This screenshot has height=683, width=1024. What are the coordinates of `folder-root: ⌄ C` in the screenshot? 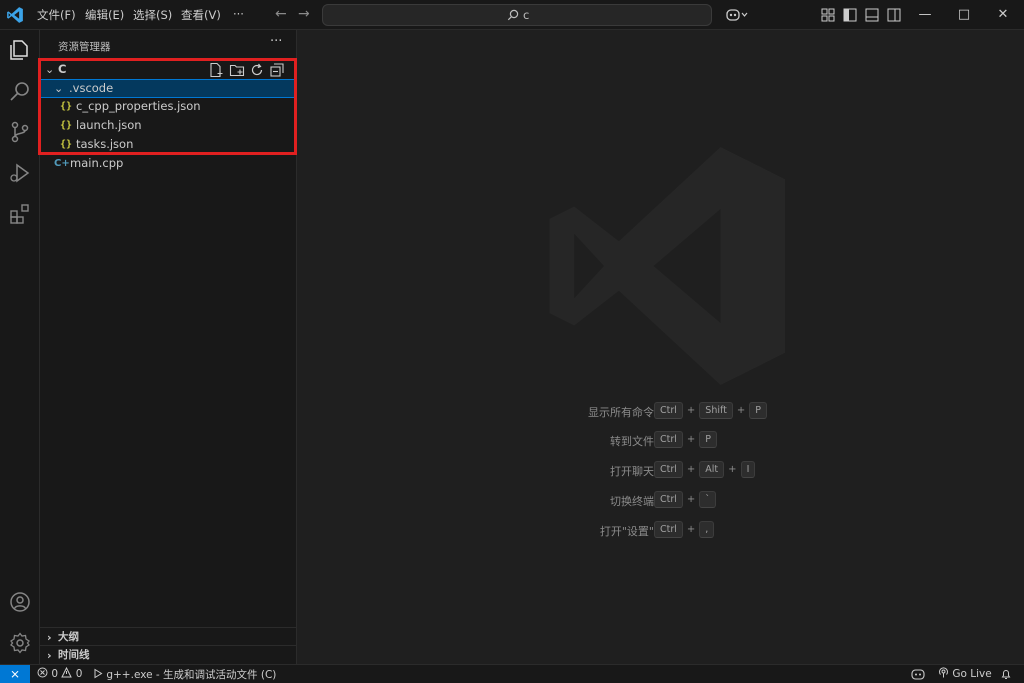 It's located at (168, 69).